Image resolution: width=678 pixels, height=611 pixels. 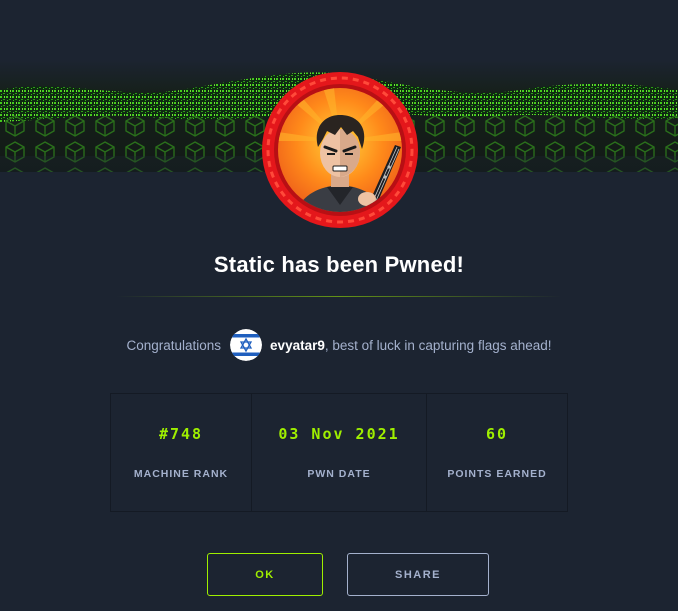 I want to click on ok-button: OK, so click(x=265, y=574).